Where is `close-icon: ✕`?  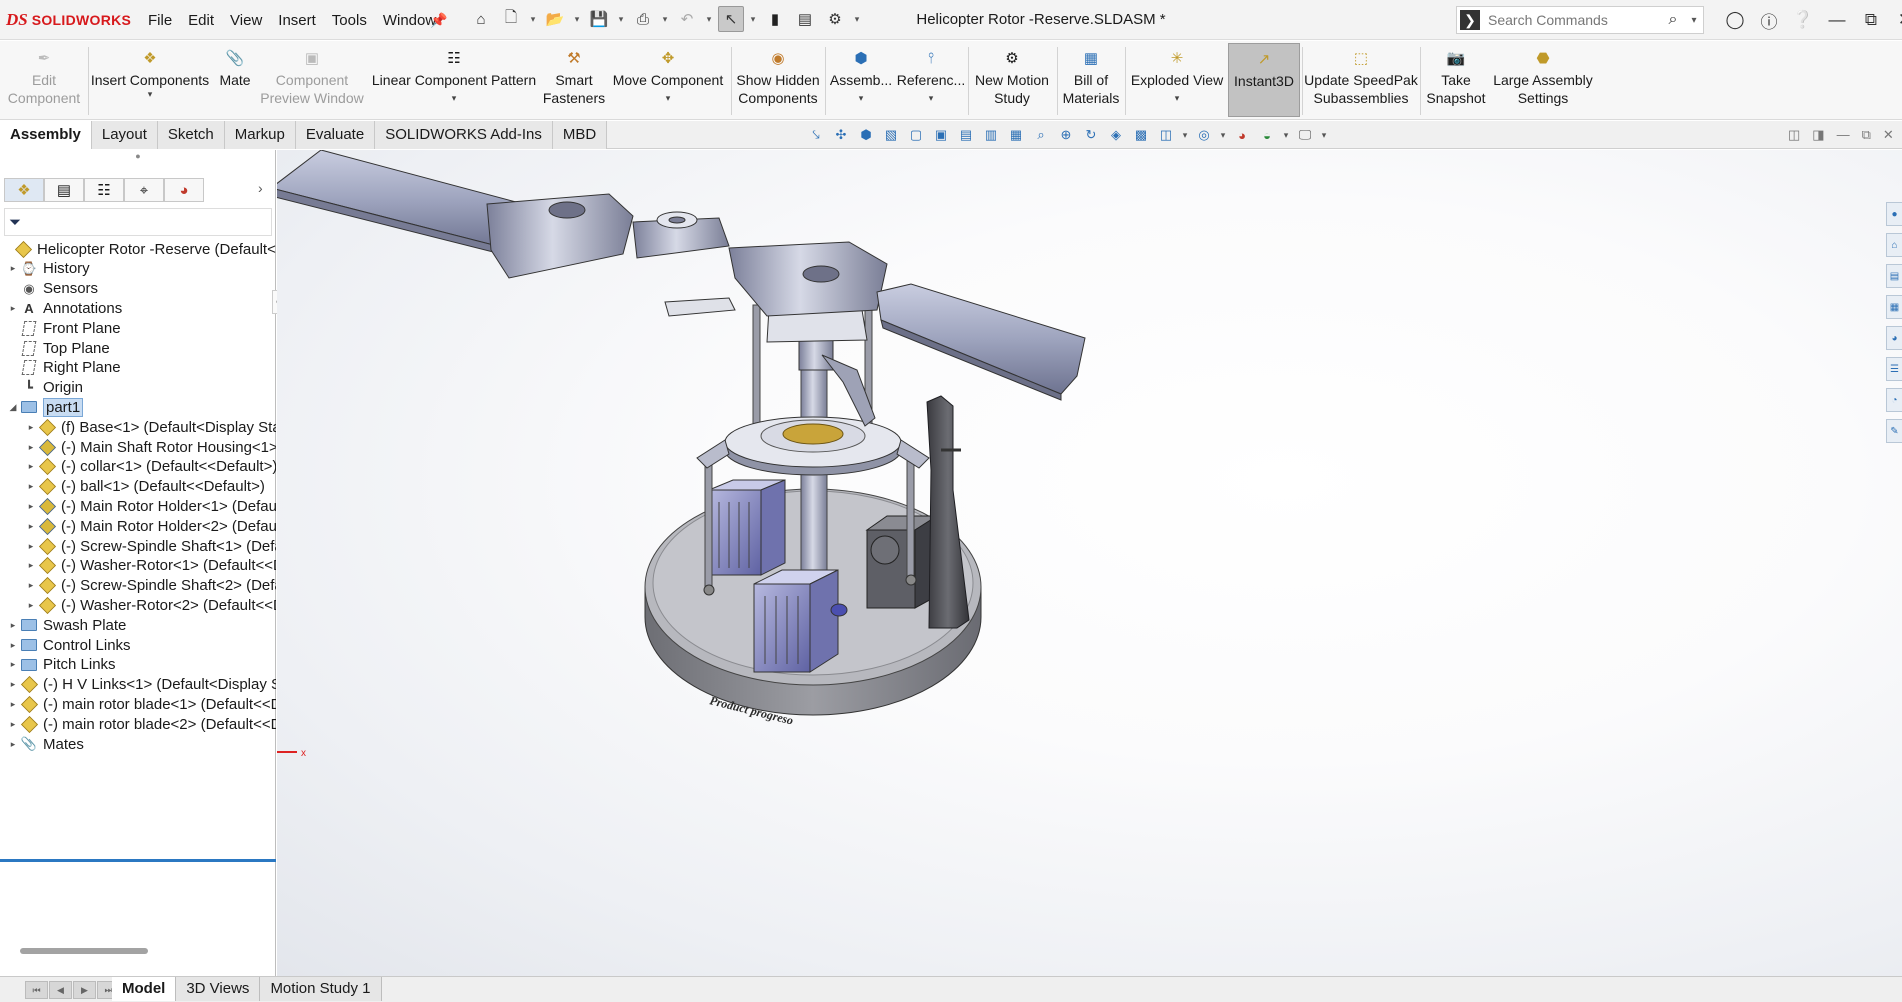
close-icon: ✕ is located at coordinates (1895, 20).